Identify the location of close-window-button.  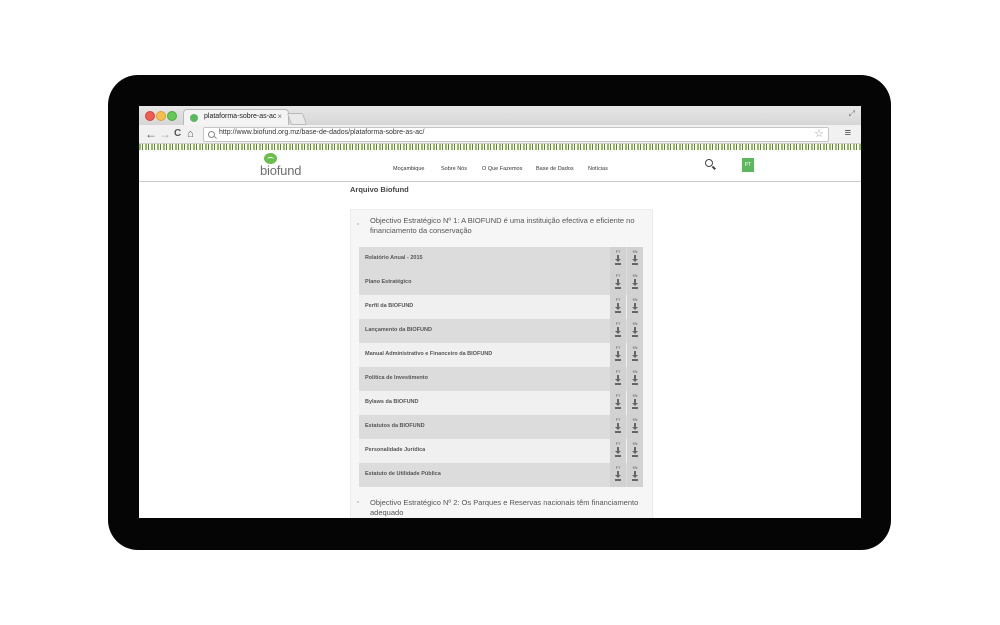
(150, 116).